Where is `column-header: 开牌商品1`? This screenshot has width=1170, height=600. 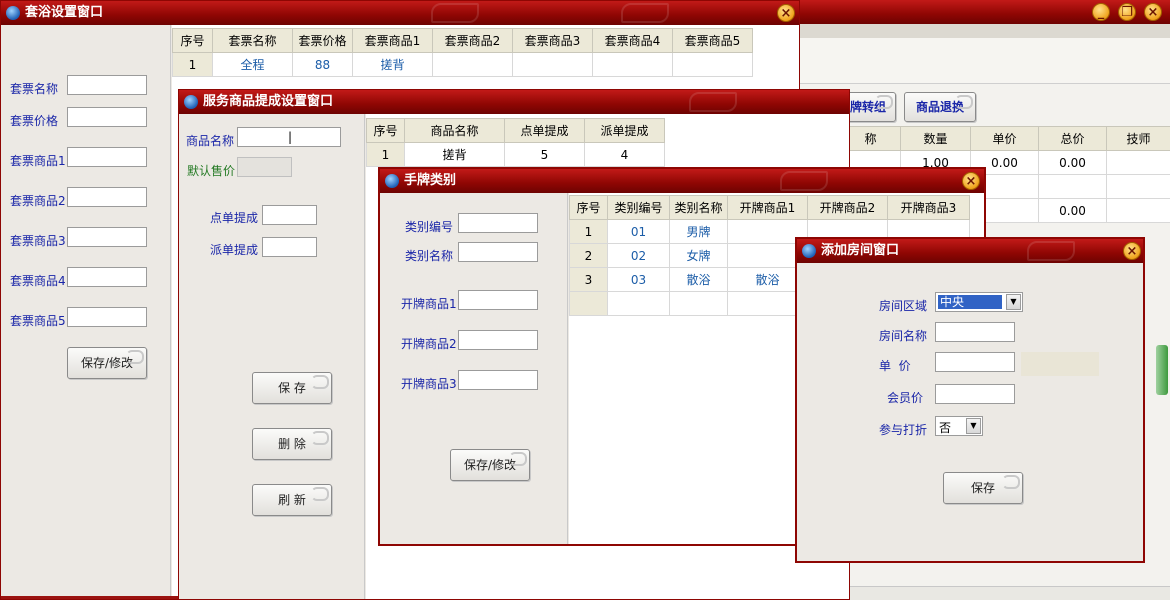
column-header: 开牌商品1 is located at coordinates (767, 207).